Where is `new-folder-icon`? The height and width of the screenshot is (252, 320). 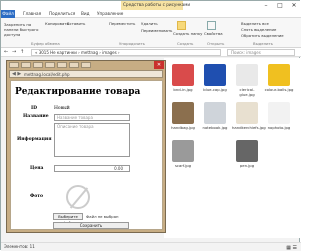
new-folder-icon is located at coordinates (181, 25).